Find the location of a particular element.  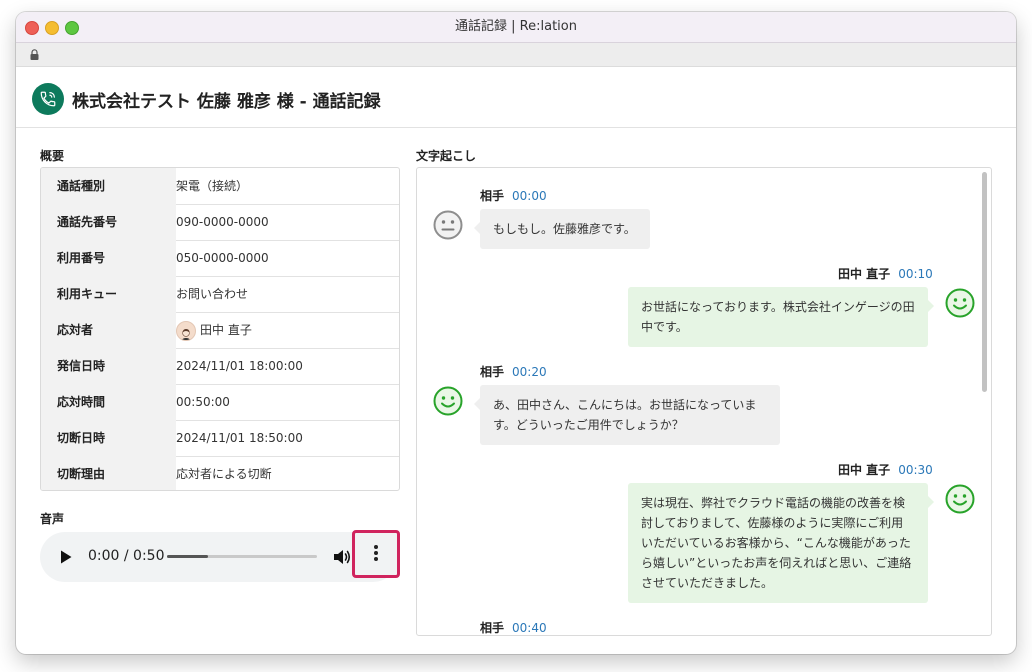

table-row: 切断日時 2024/11/01 18:50:00 is located at coordinates (220, 438).